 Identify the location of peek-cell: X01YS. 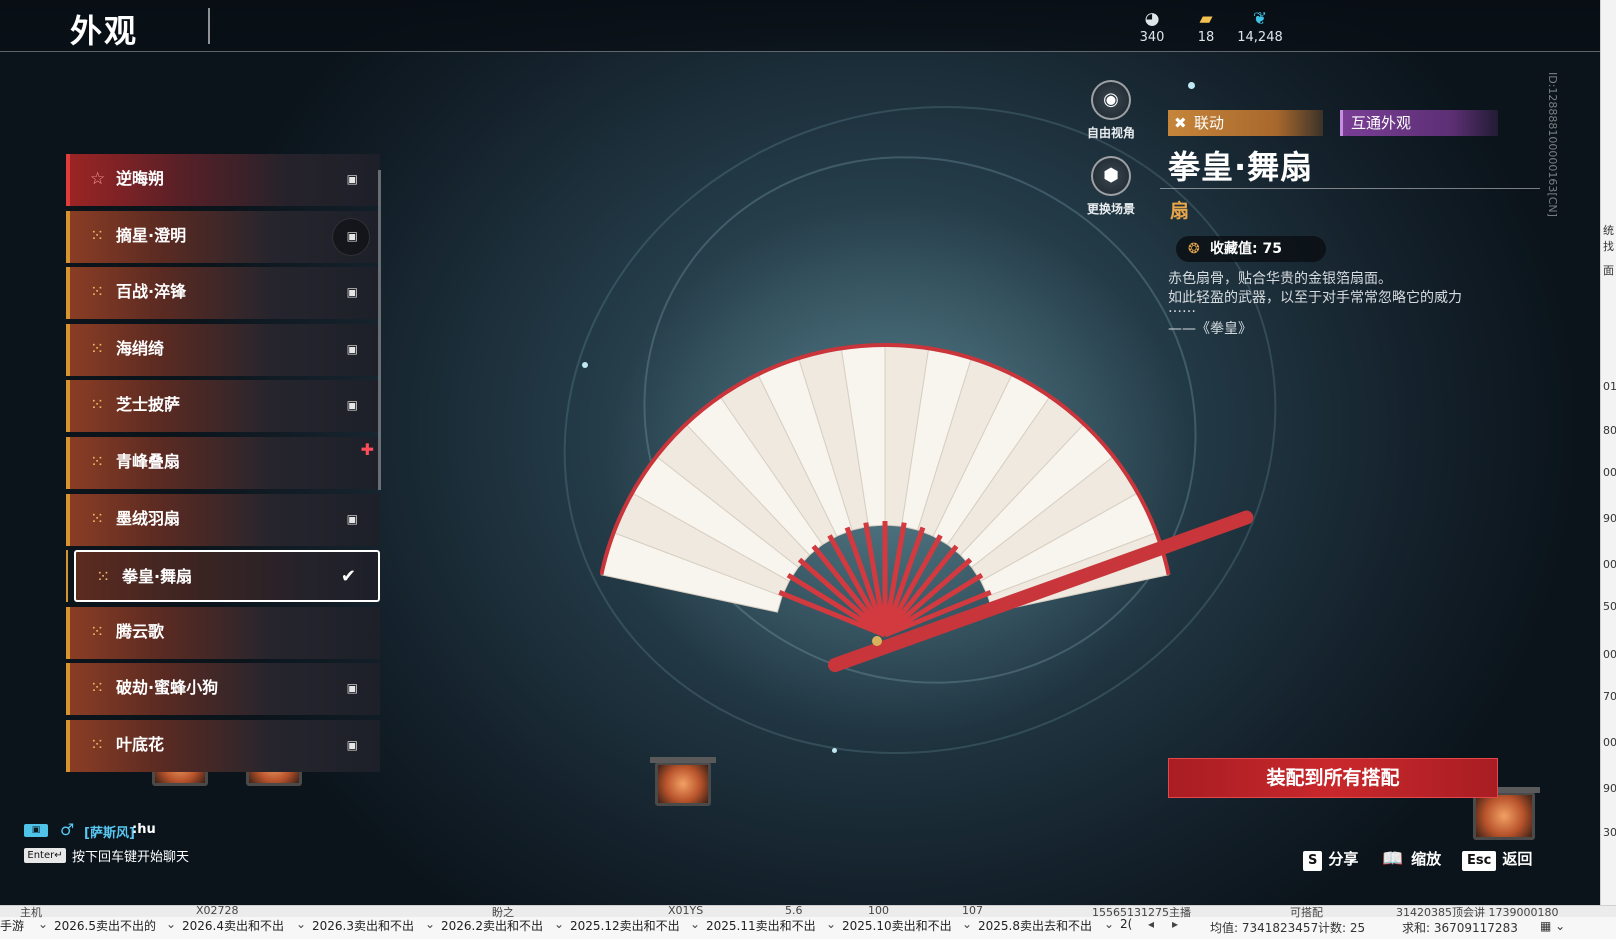
(686, 910).